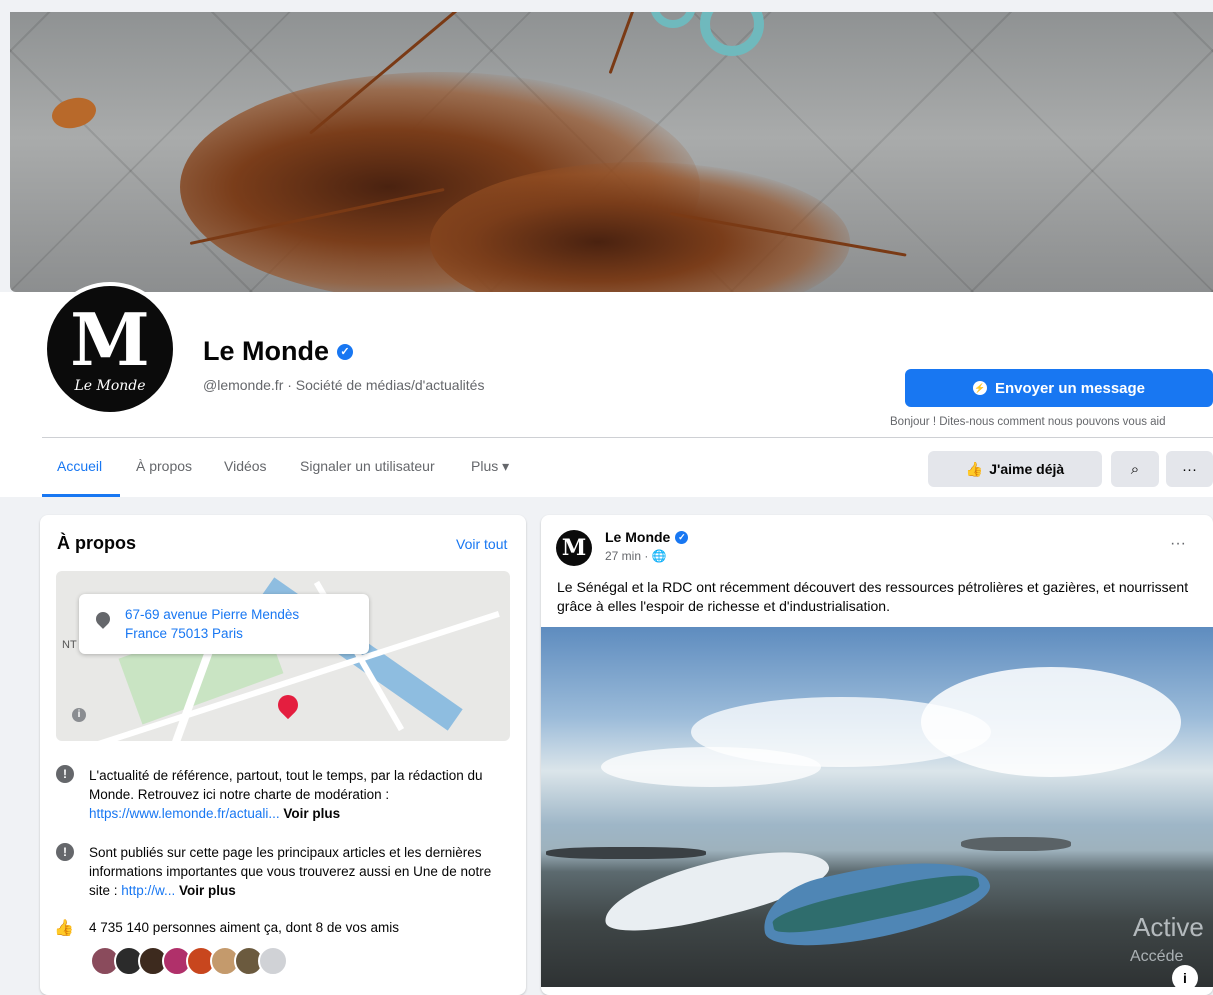  What do you see at coordinates (1178, 544) in the screenshot?
I see `post-more-icon: ···` at bounding box center [1178, 544].